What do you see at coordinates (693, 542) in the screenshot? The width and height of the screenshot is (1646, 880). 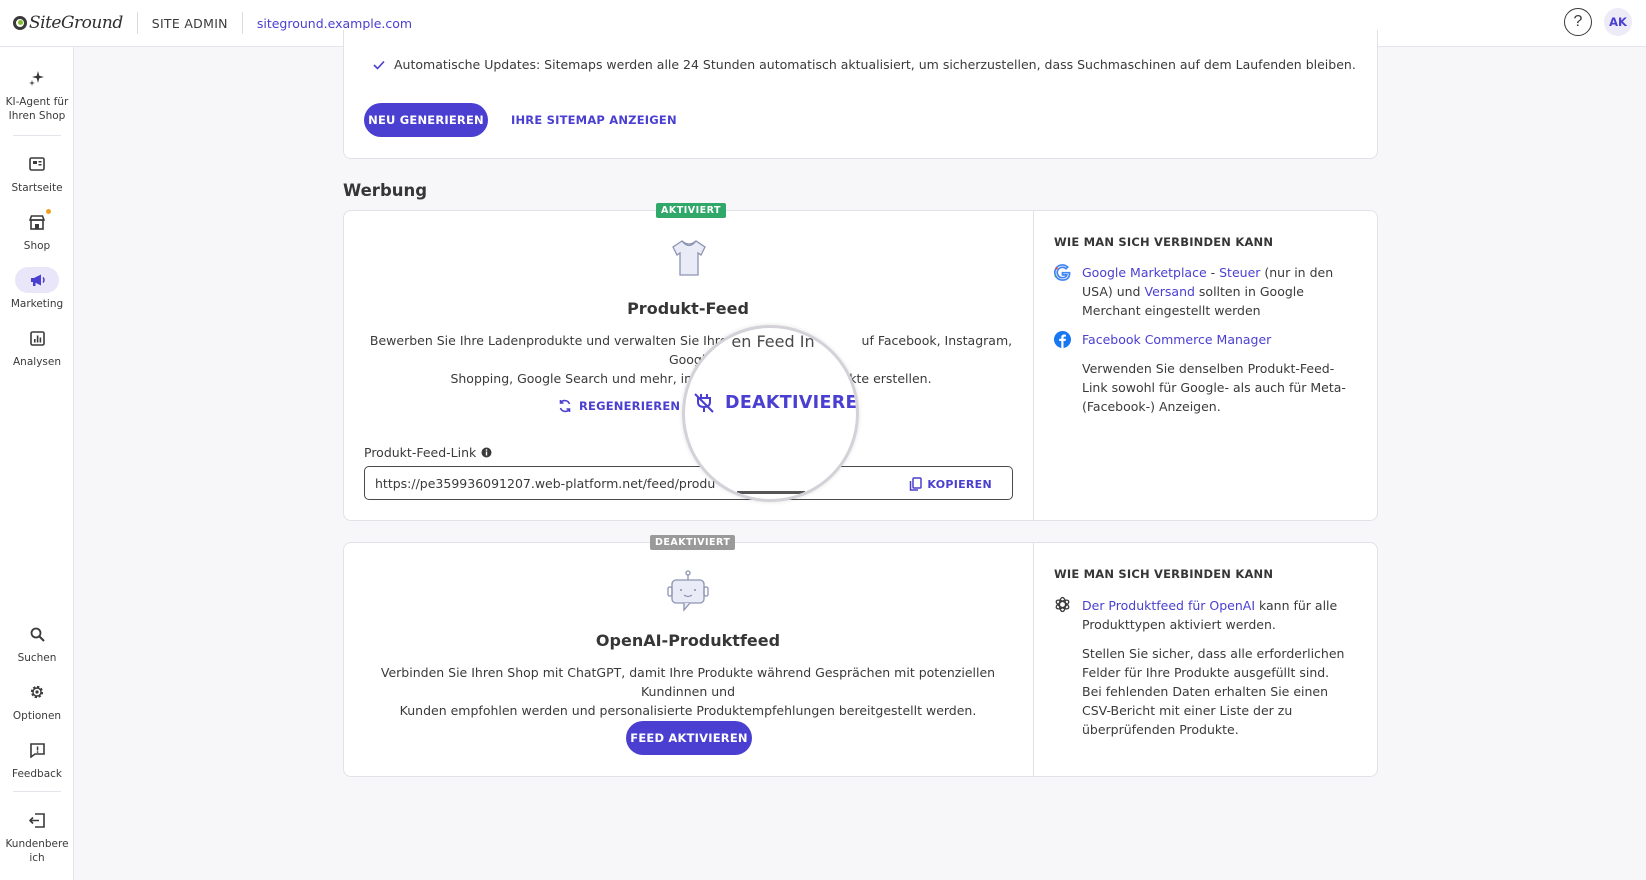 I see `status-badge: DEAKTIVIERT` at bounding box center [693, 542].